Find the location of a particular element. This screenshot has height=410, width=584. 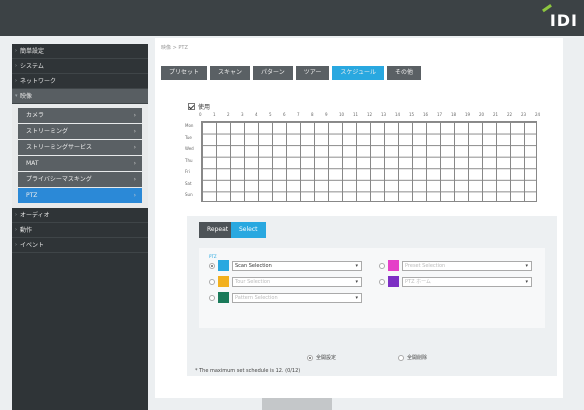

select-all-radio is located at coordinates (310, 357).